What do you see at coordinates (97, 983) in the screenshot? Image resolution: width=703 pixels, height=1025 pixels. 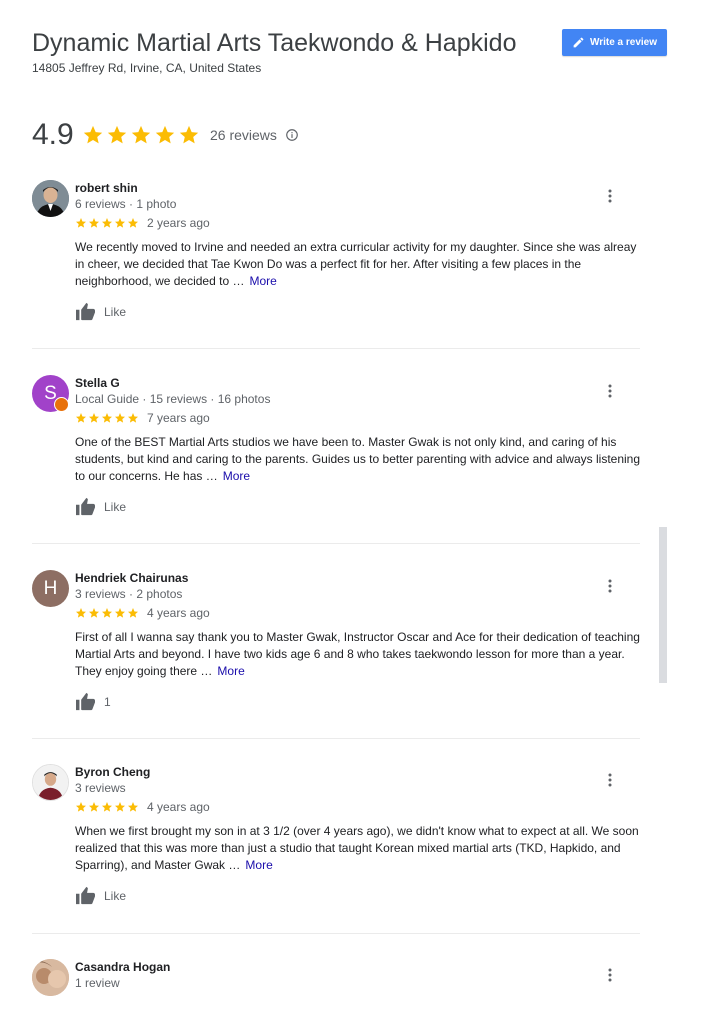 I see `reviewer-meta: 1 review` at bounding box center [97, 983].